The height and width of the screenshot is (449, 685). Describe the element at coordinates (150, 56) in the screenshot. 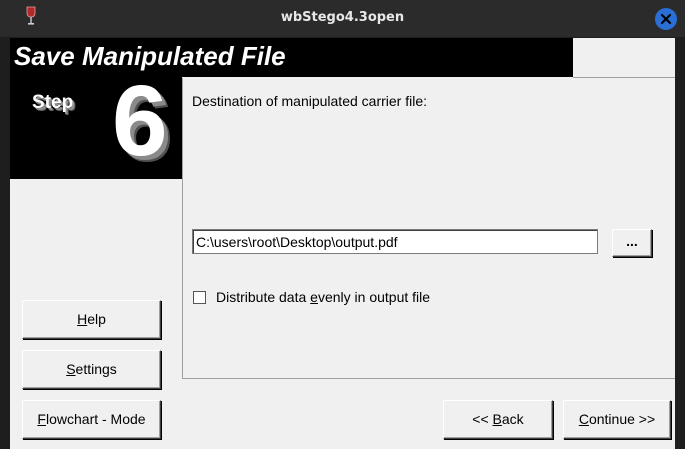

I see `page-title: Save Manipulated File` at that location.